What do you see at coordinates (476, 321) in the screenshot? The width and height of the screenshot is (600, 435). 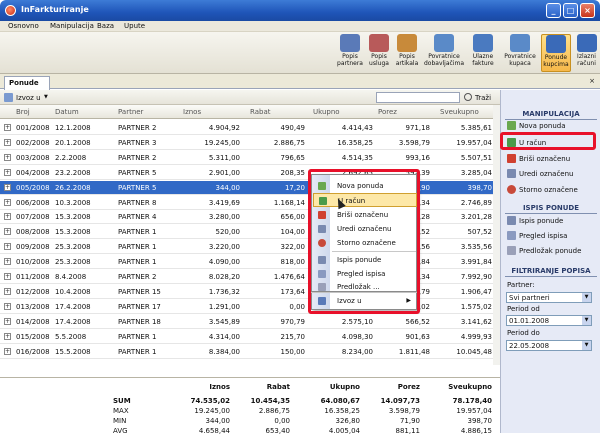 I see `table-cell: 3.141,62` at bounding box center [476, 321].